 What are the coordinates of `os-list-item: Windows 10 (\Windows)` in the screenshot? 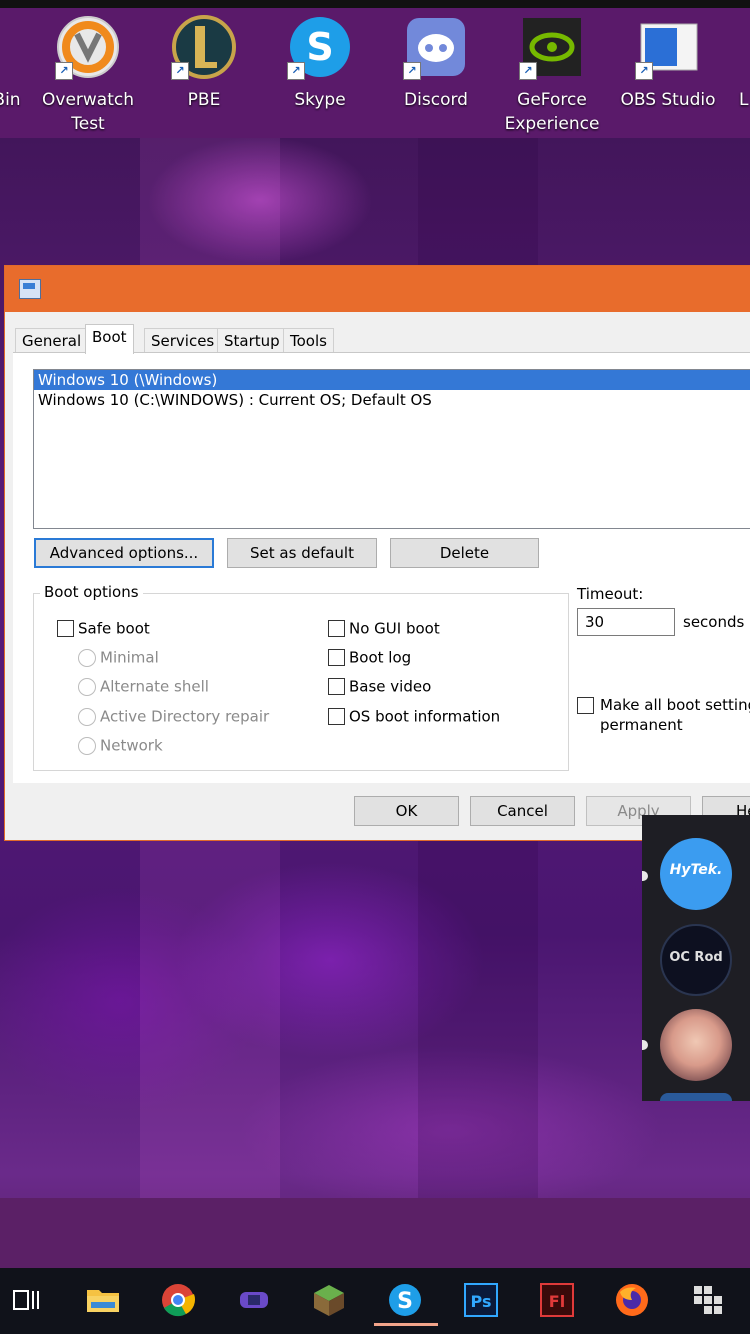 It's located at (392, 380).